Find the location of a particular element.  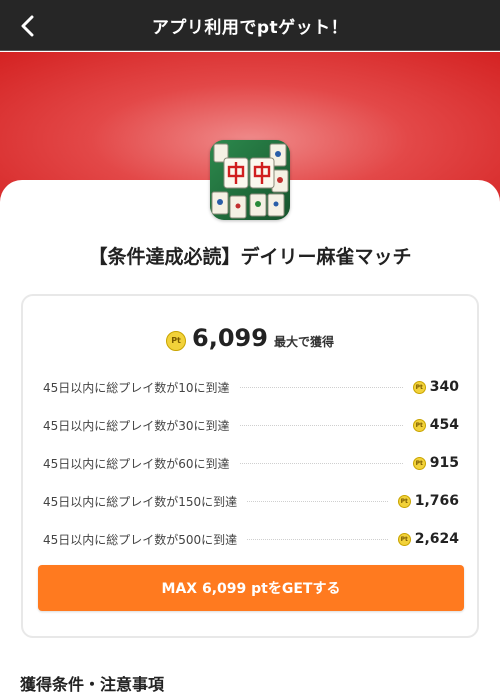

reward-row: 45日以内に総プレイ数が10に到達 Pt 340 is located at coordinates (251, 387).